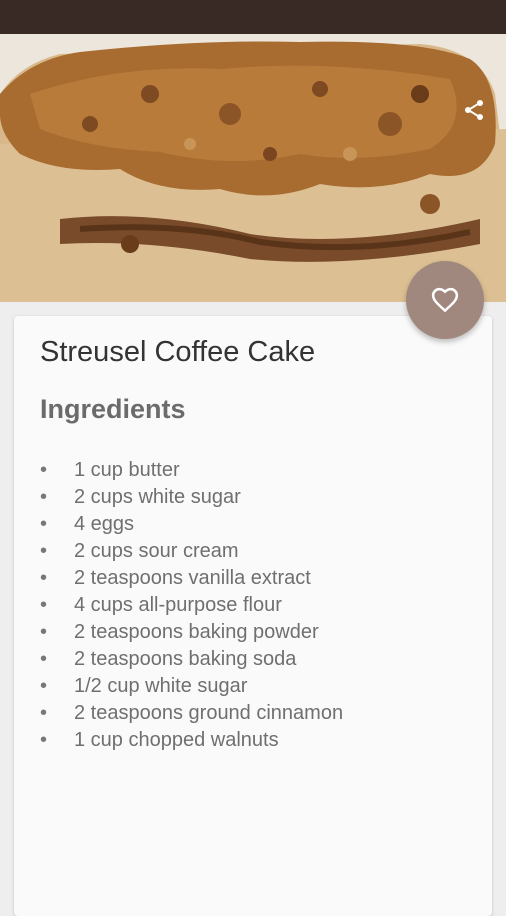 The height and width of the screenshot is (916, 506). I want to click on ingredient-item: • 2 teaspoons baking soda, so click(168, 659).